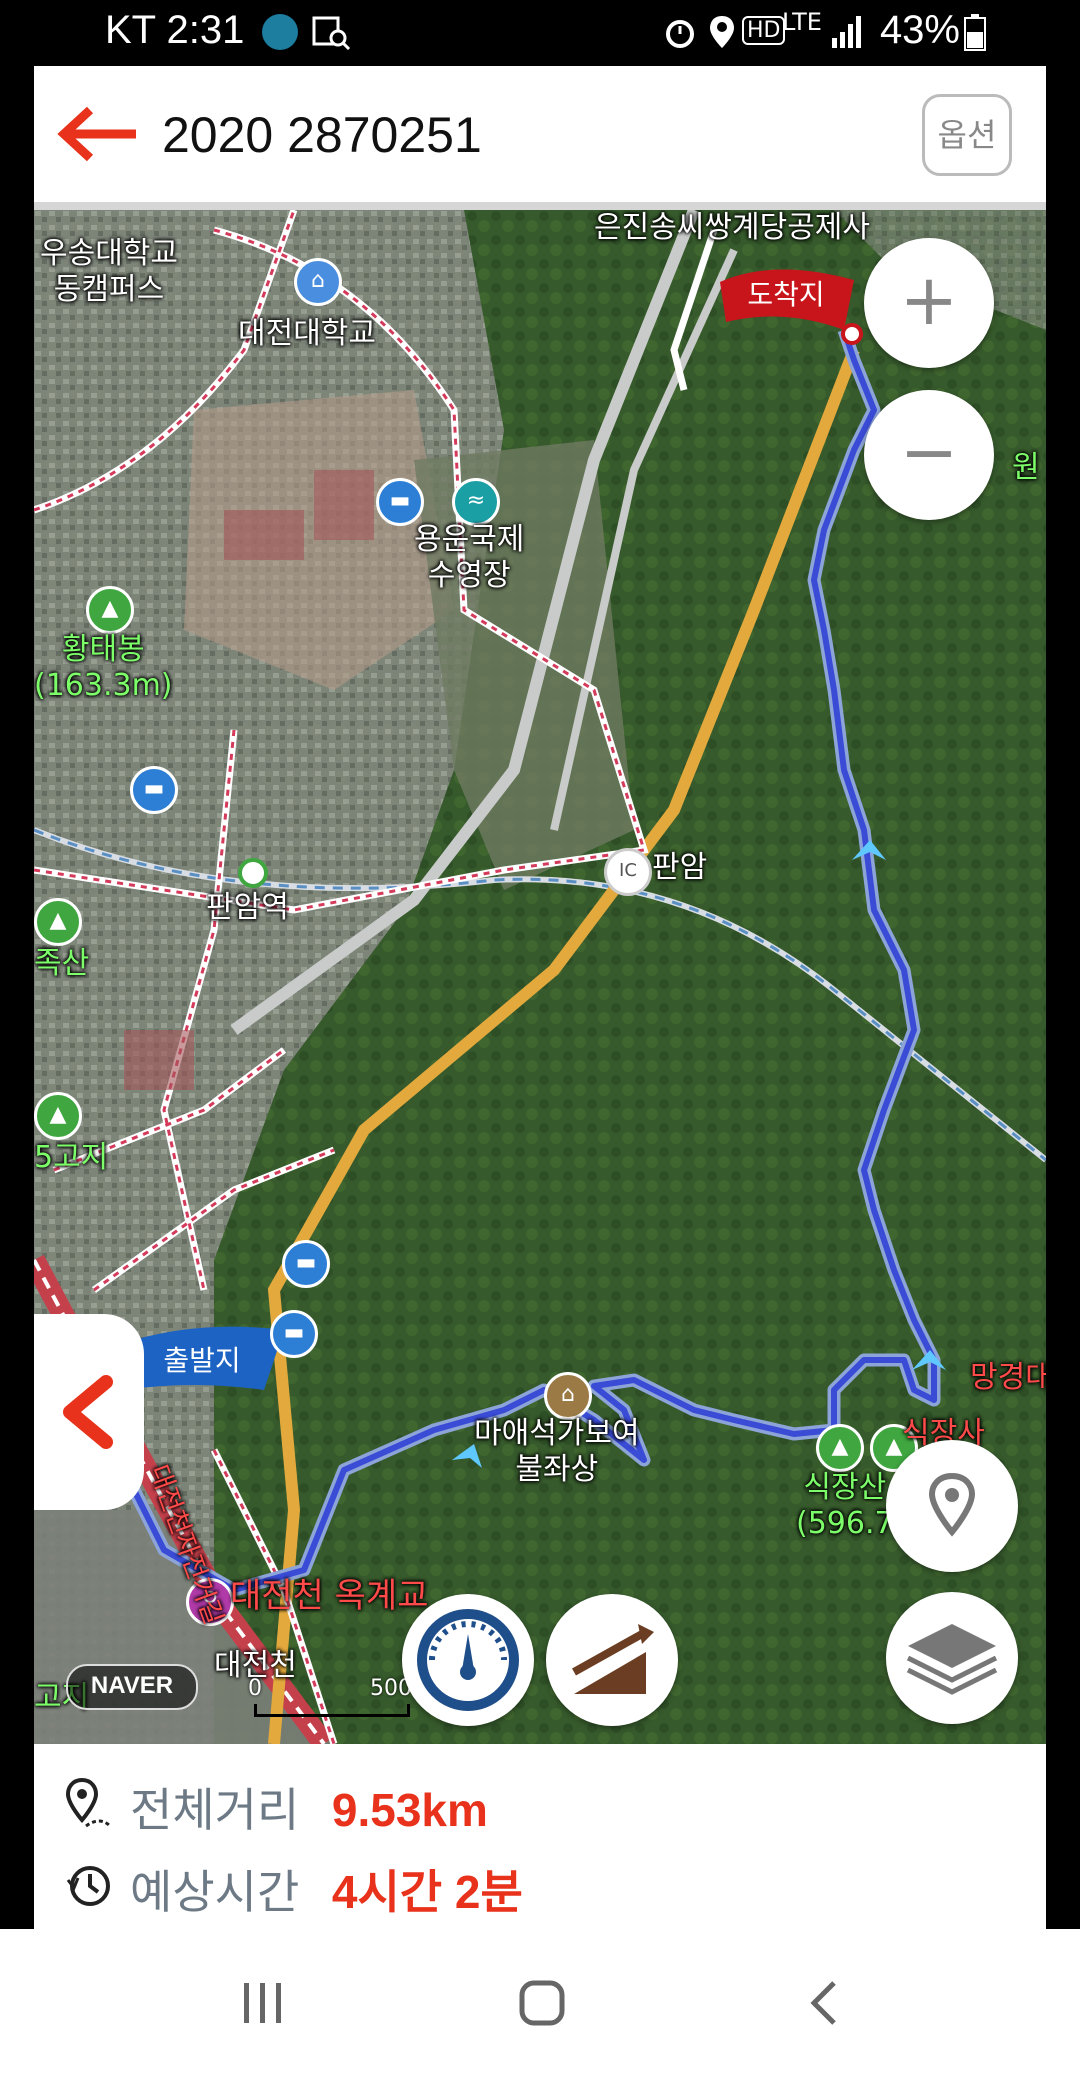  What do you see at coordinates (201, 1360) in the screenshot?
I see `start-flag-label: 출발지` at bounding box center [201, 1360].